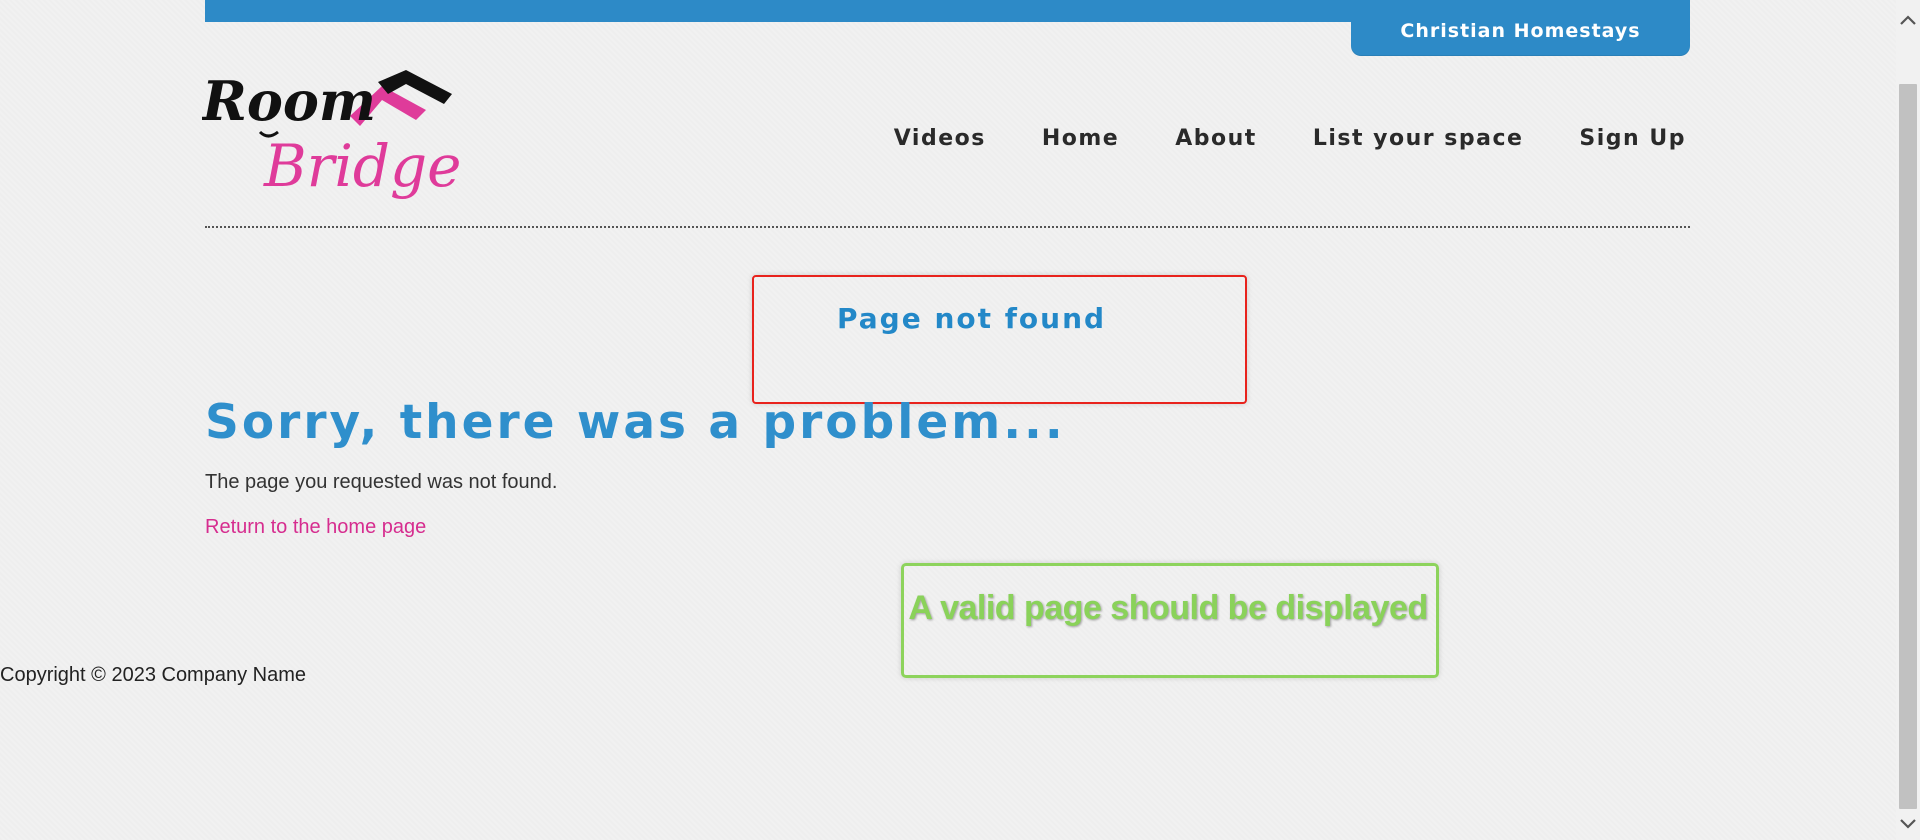 Image resolution: width=1920 pixels, height=840 pixels. Describe the element at coordinates (1168, 608) in the screenshot. I see `annotation-green-label: A valid page should be displayed` at that location.